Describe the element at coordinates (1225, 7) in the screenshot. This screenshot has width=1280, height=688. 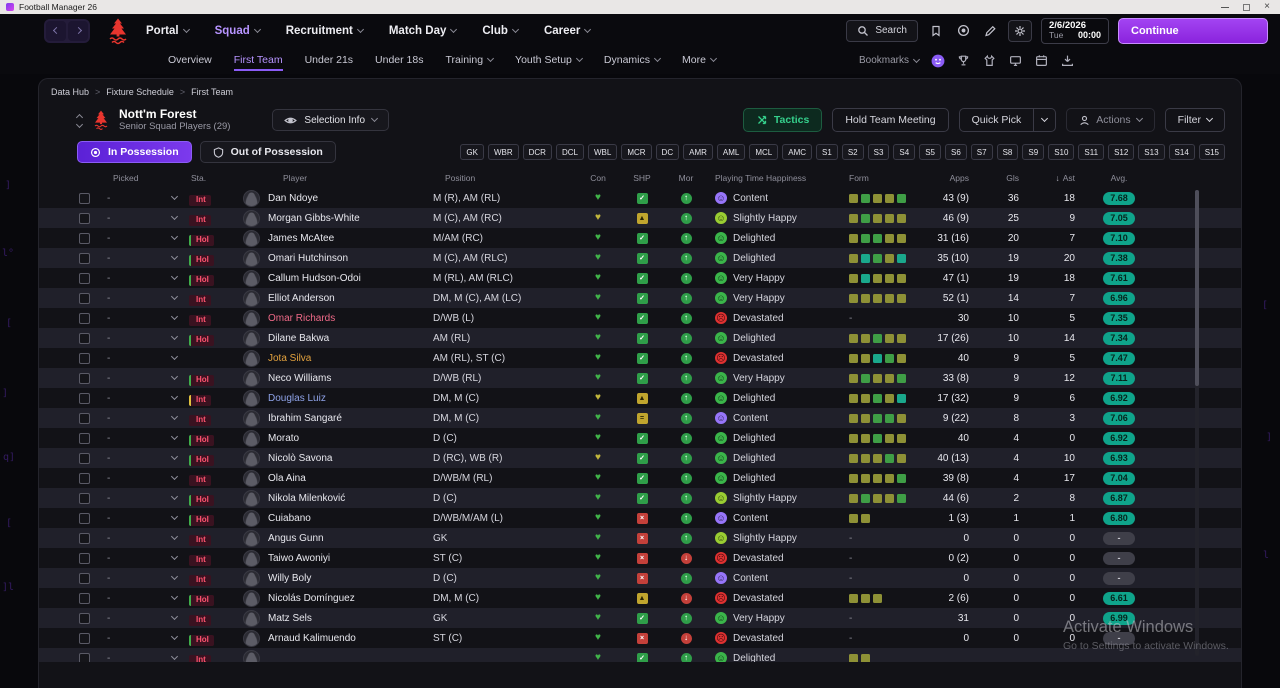
I see `minimize-icon` at that location.